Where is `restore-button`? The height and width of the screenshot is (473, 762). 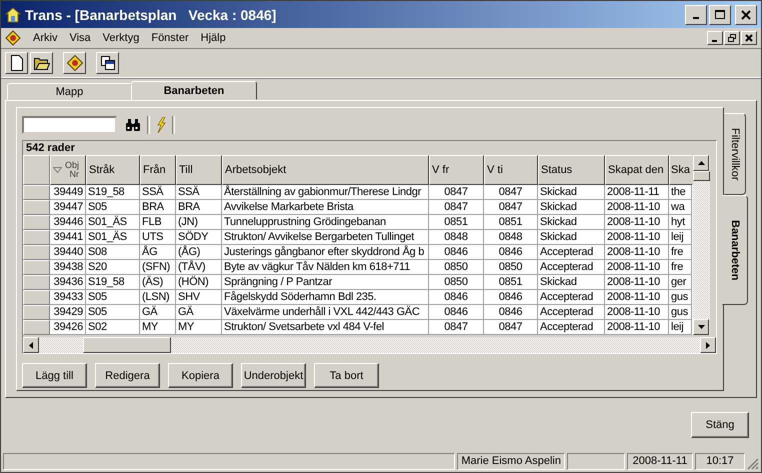 restore-button is located at coordinates (732, 38).